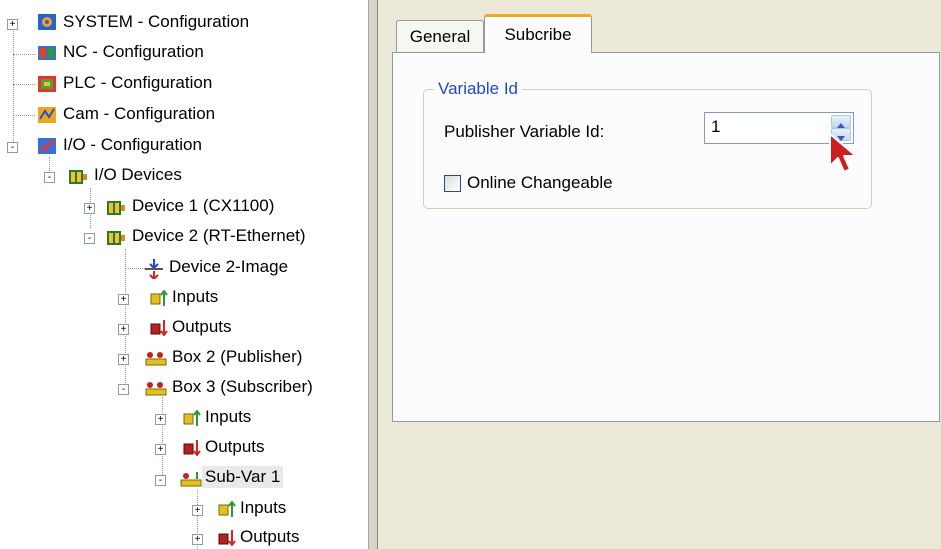 This screenshot has width=941, height=549. I want to click on tree-item-sub-var-1: - Sub-Var 1, so click(184, 480).